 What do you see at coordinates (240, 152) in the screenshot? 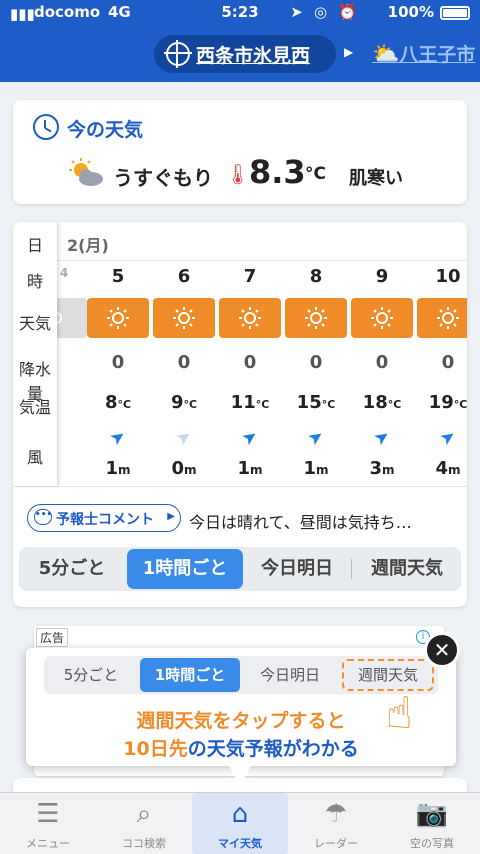
I see `current-weather-card: 今の天気 うすぐもり 🌡 8.3 °C 肌寒い` at bounding box center [240, 152].